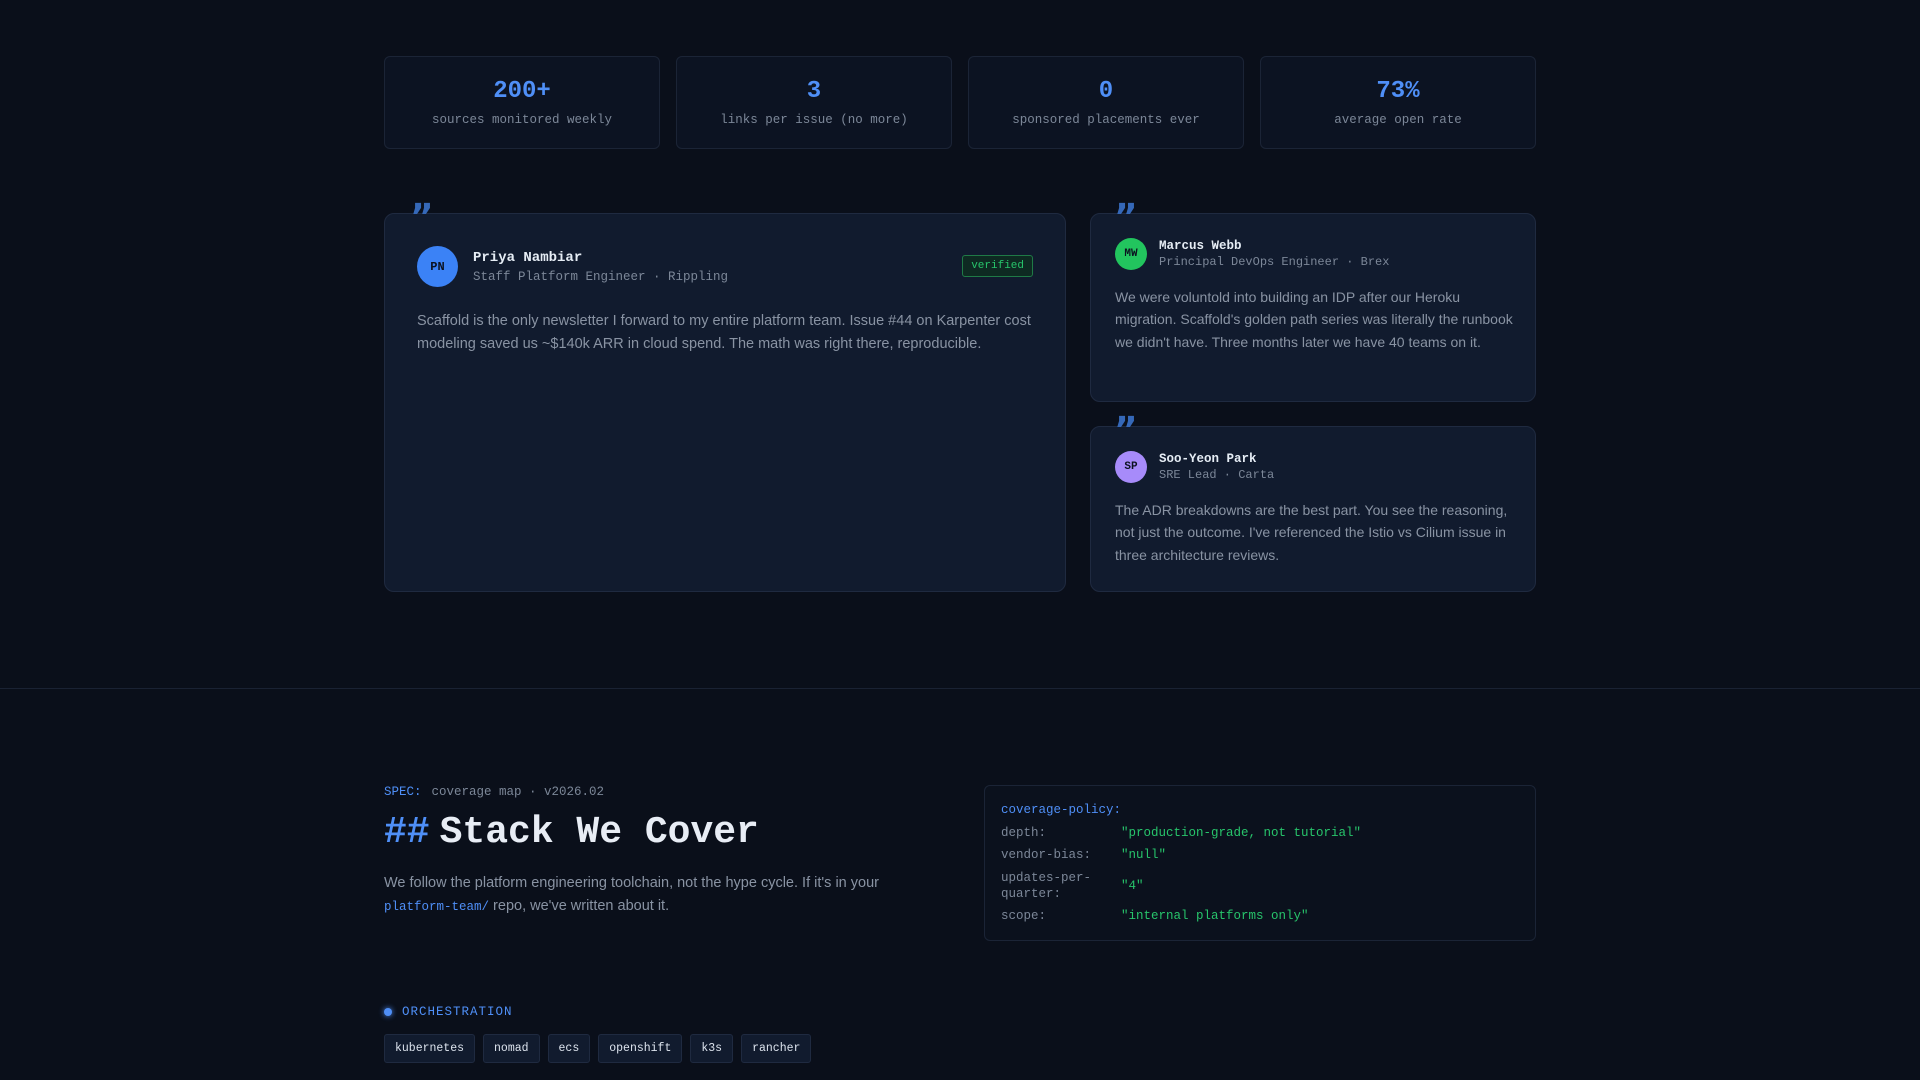  What do you see at coordinates (1024, 916) in the screenshot?
I see `policy-key: scope:` at bounding box center [1024, 916].